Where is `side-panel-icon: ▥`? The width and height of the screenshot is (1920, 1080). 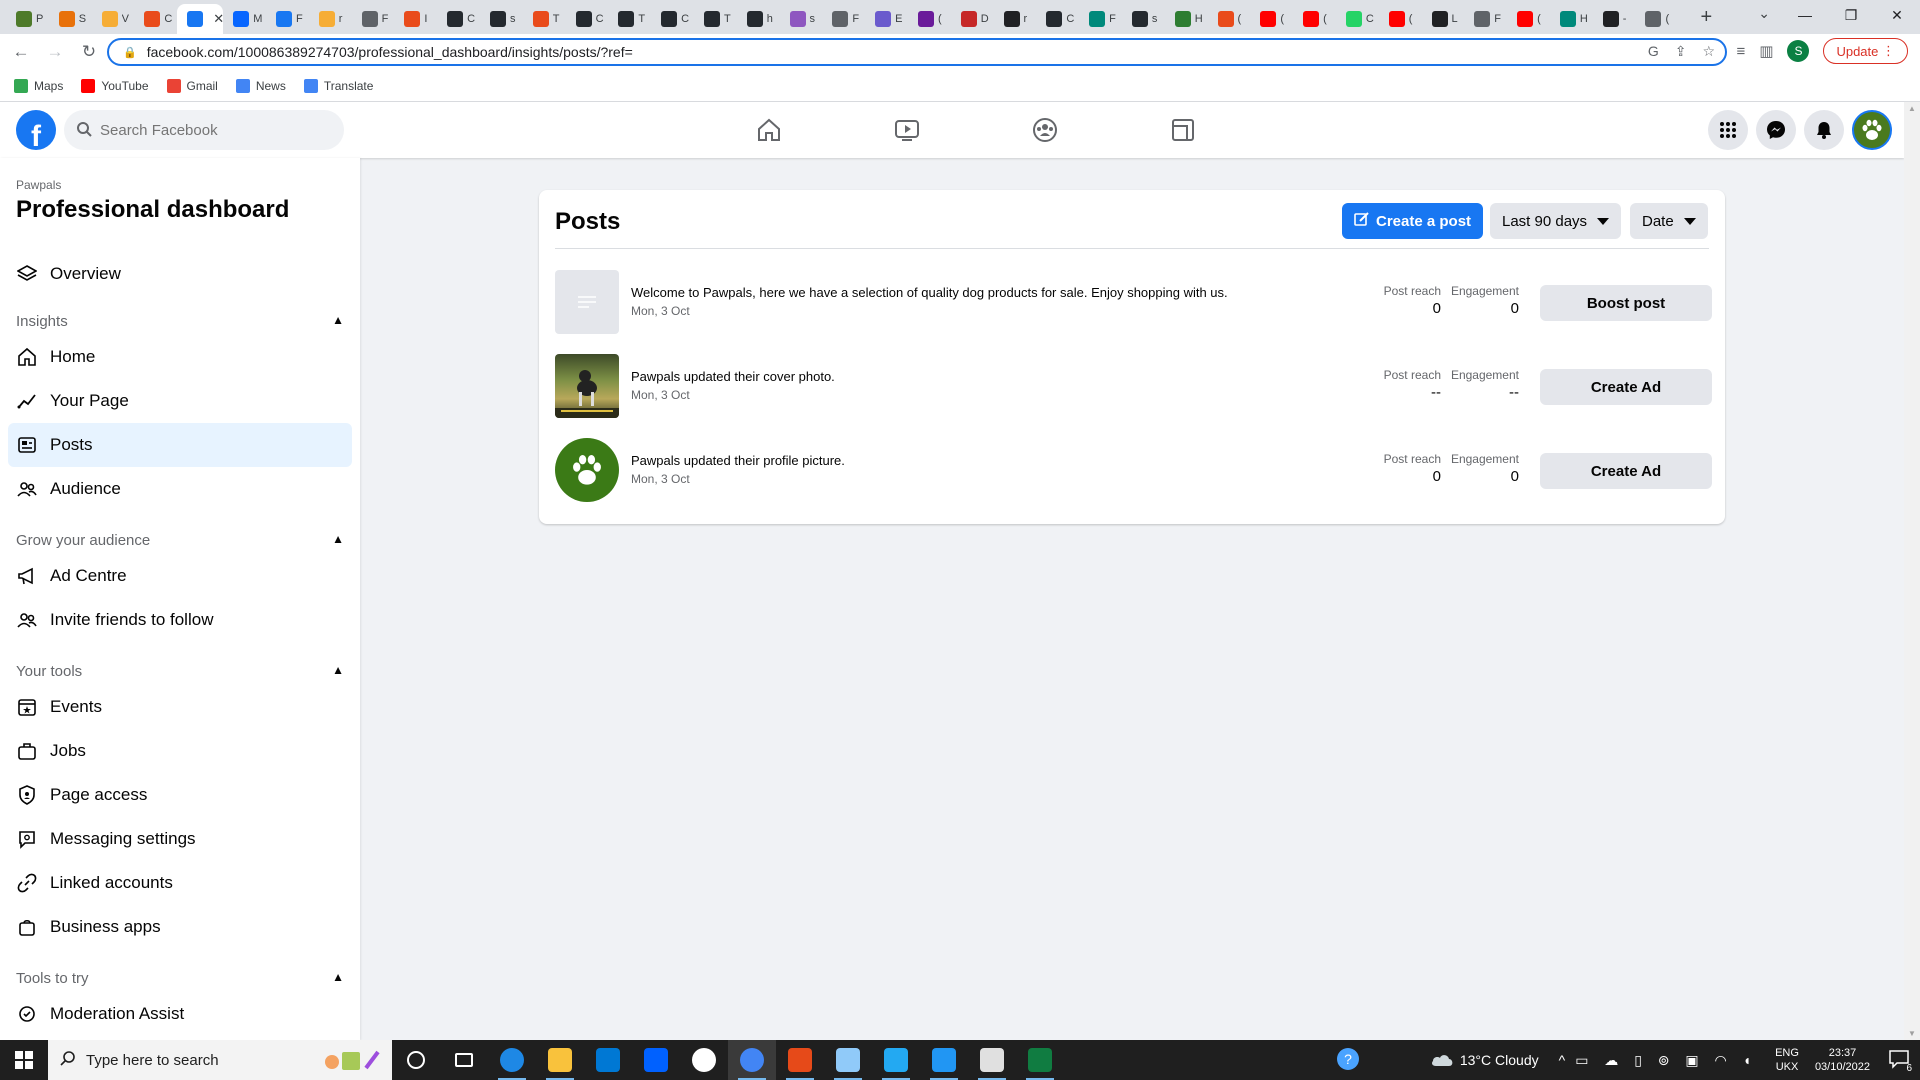 side-panel-icon: ▥ is located at coordinates (1766, 51).